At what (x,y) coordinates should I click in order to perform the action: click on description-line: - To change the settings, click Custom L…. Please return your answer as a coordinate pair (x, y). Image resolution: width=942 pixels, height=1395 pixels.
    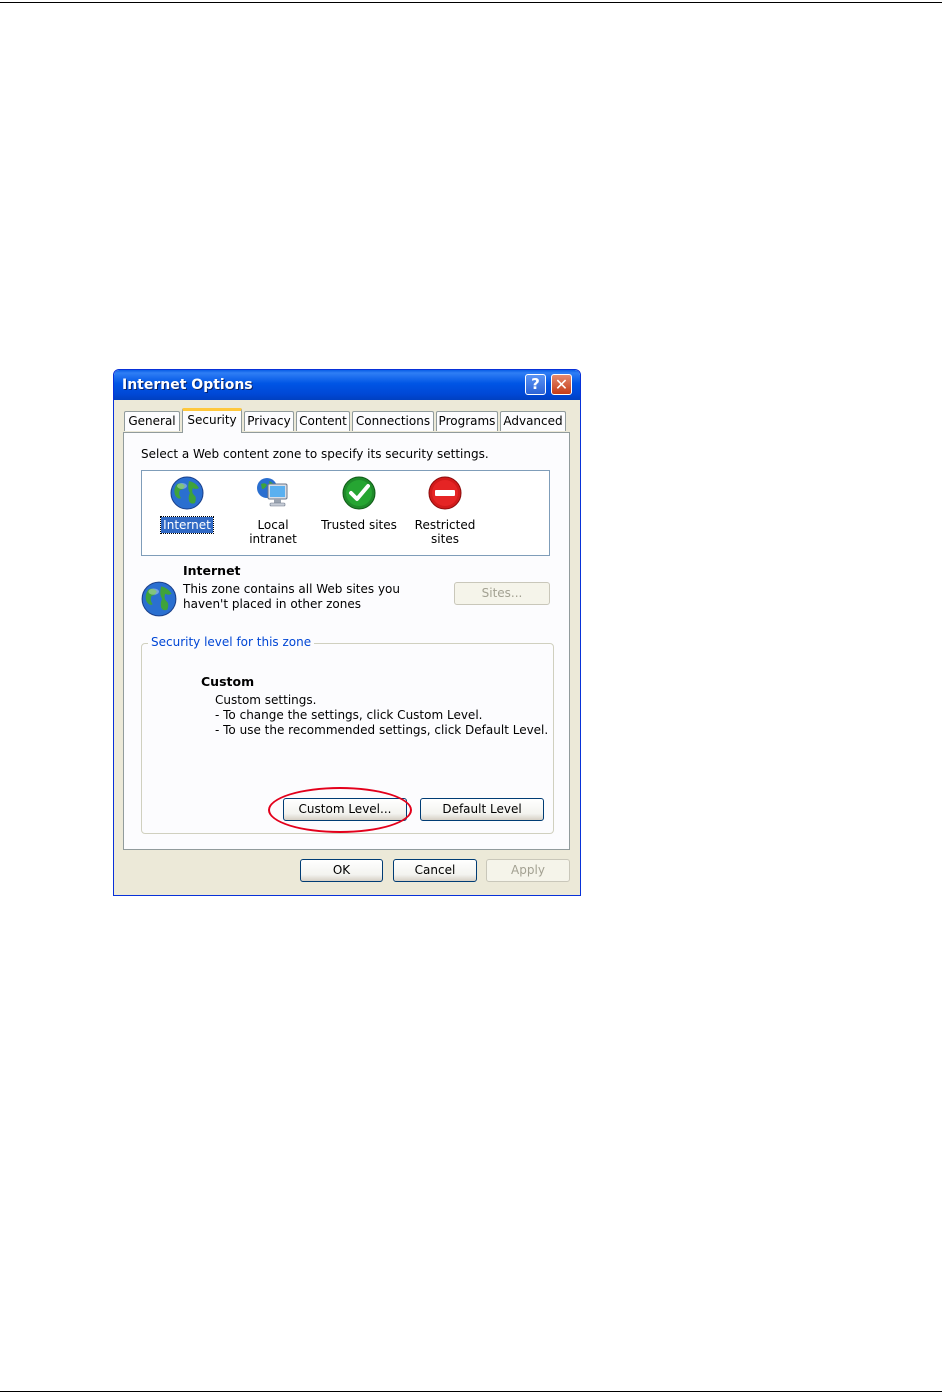
    Looking at the image, I should click on (349, 715).